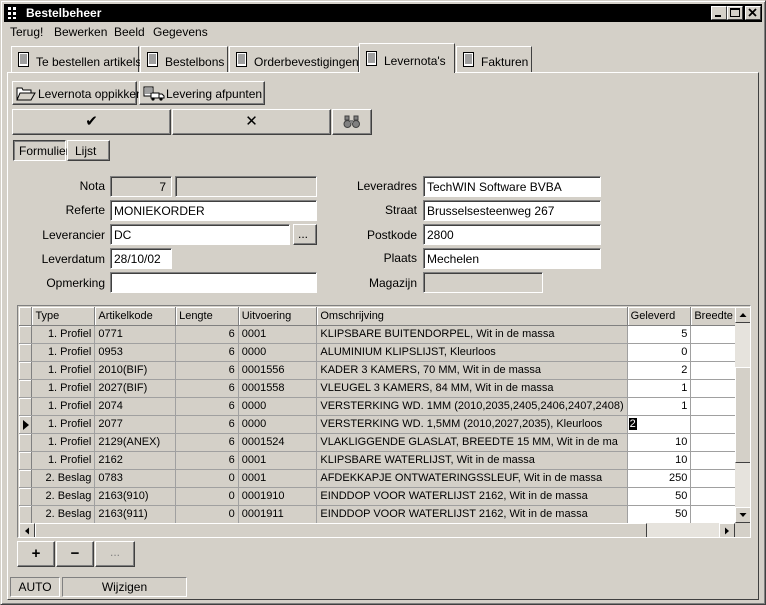 The height and width of the screenshot is (605, 766). What do you see at coordinates (80, 32) in the screenshot?
I see `menu-bewerken: Bewerken` at bounding box center [80, 32].